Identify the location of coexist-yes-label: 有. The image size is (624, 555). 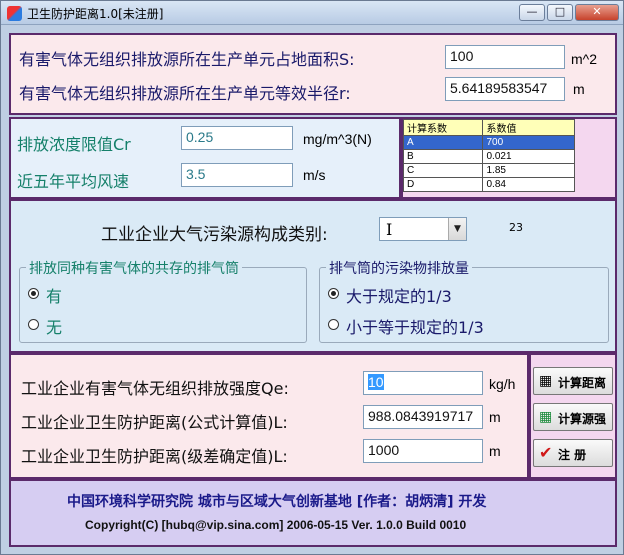
(54, 295).